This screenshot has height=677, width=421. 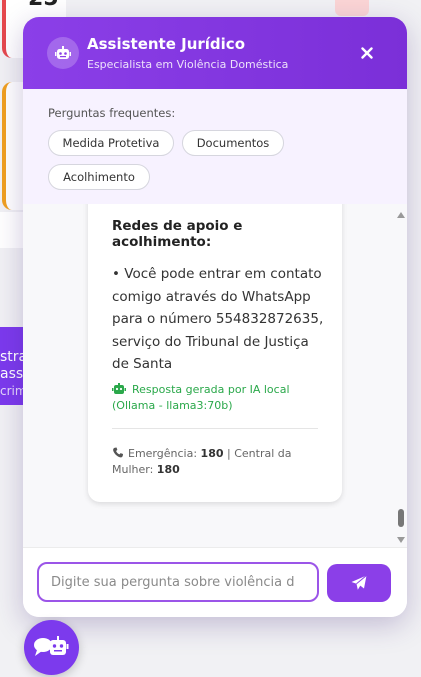 I want to click on emergency-label: Emergência:, so click(x=163, y=453).